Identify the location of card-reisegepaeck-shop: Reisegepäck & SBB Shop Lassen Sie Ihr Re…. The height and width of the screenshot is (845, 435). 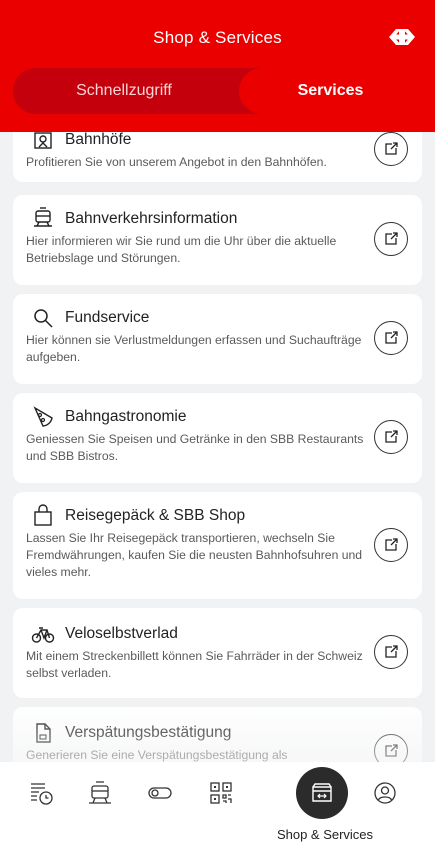
(217, 545).